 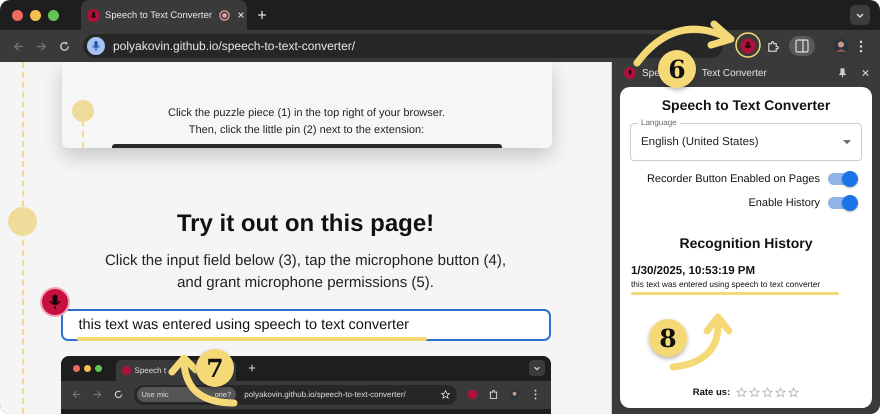 I want to click on history-title: Recognition History, so click(x=745, y=243).